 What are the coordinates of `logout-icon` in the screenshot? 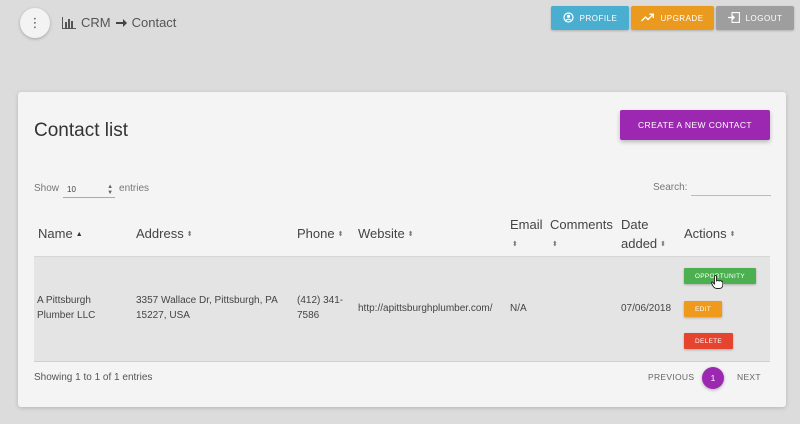 It's located at (733, 18).